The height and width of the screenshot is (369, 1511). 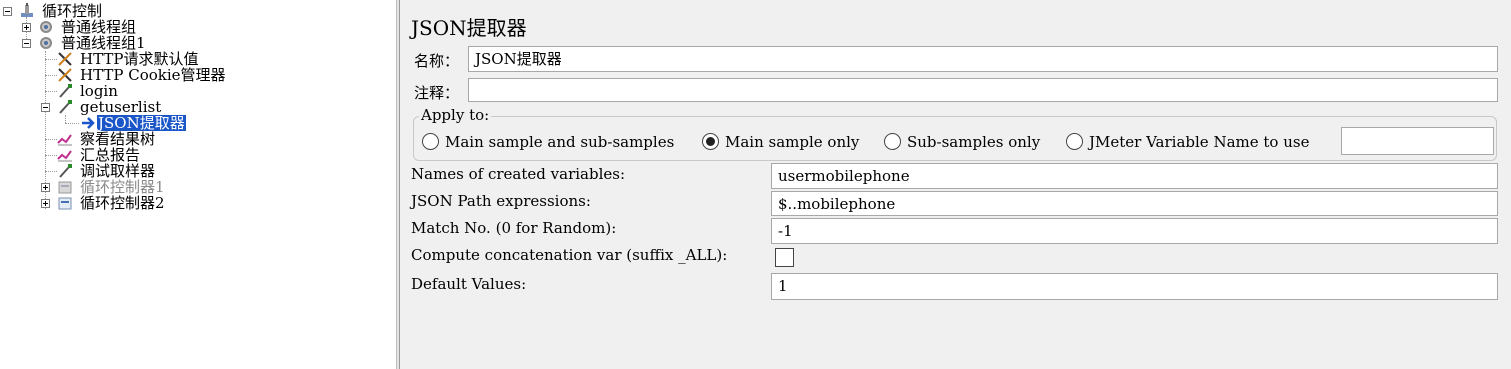 I want to click on radio-jmeter-variable, so click(x=1074, y=141).